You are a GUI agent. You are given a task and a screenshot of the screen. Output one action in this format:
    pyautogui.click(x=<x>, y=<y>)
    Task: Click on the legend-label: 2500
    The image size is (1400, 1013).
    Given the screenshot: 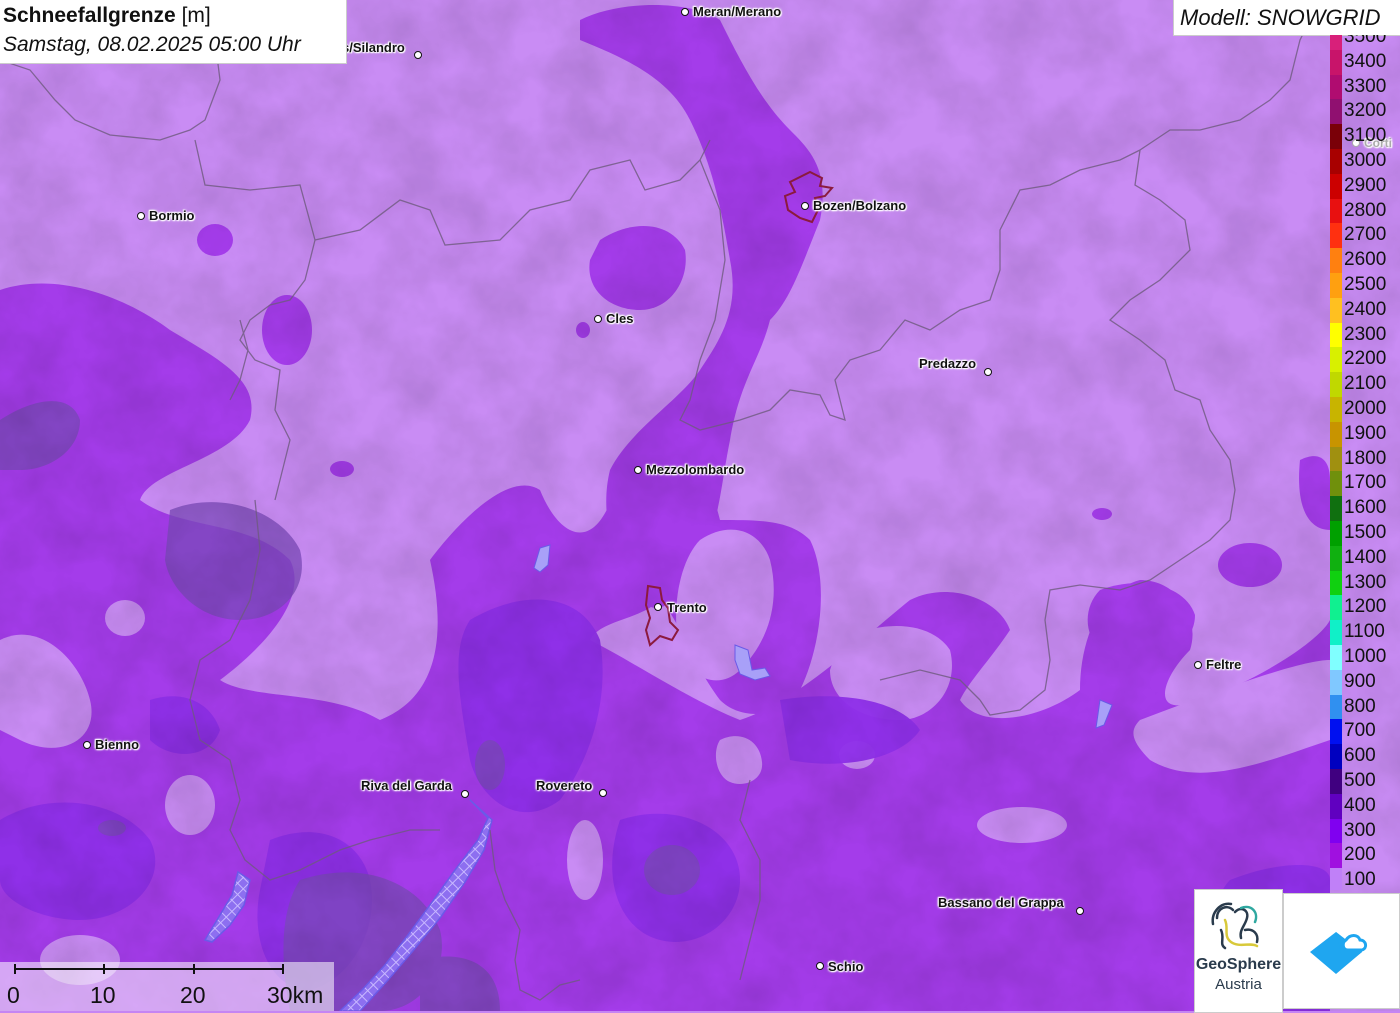 What is the action you would take?
    pyautogui.click(x=1365, y=284)
    